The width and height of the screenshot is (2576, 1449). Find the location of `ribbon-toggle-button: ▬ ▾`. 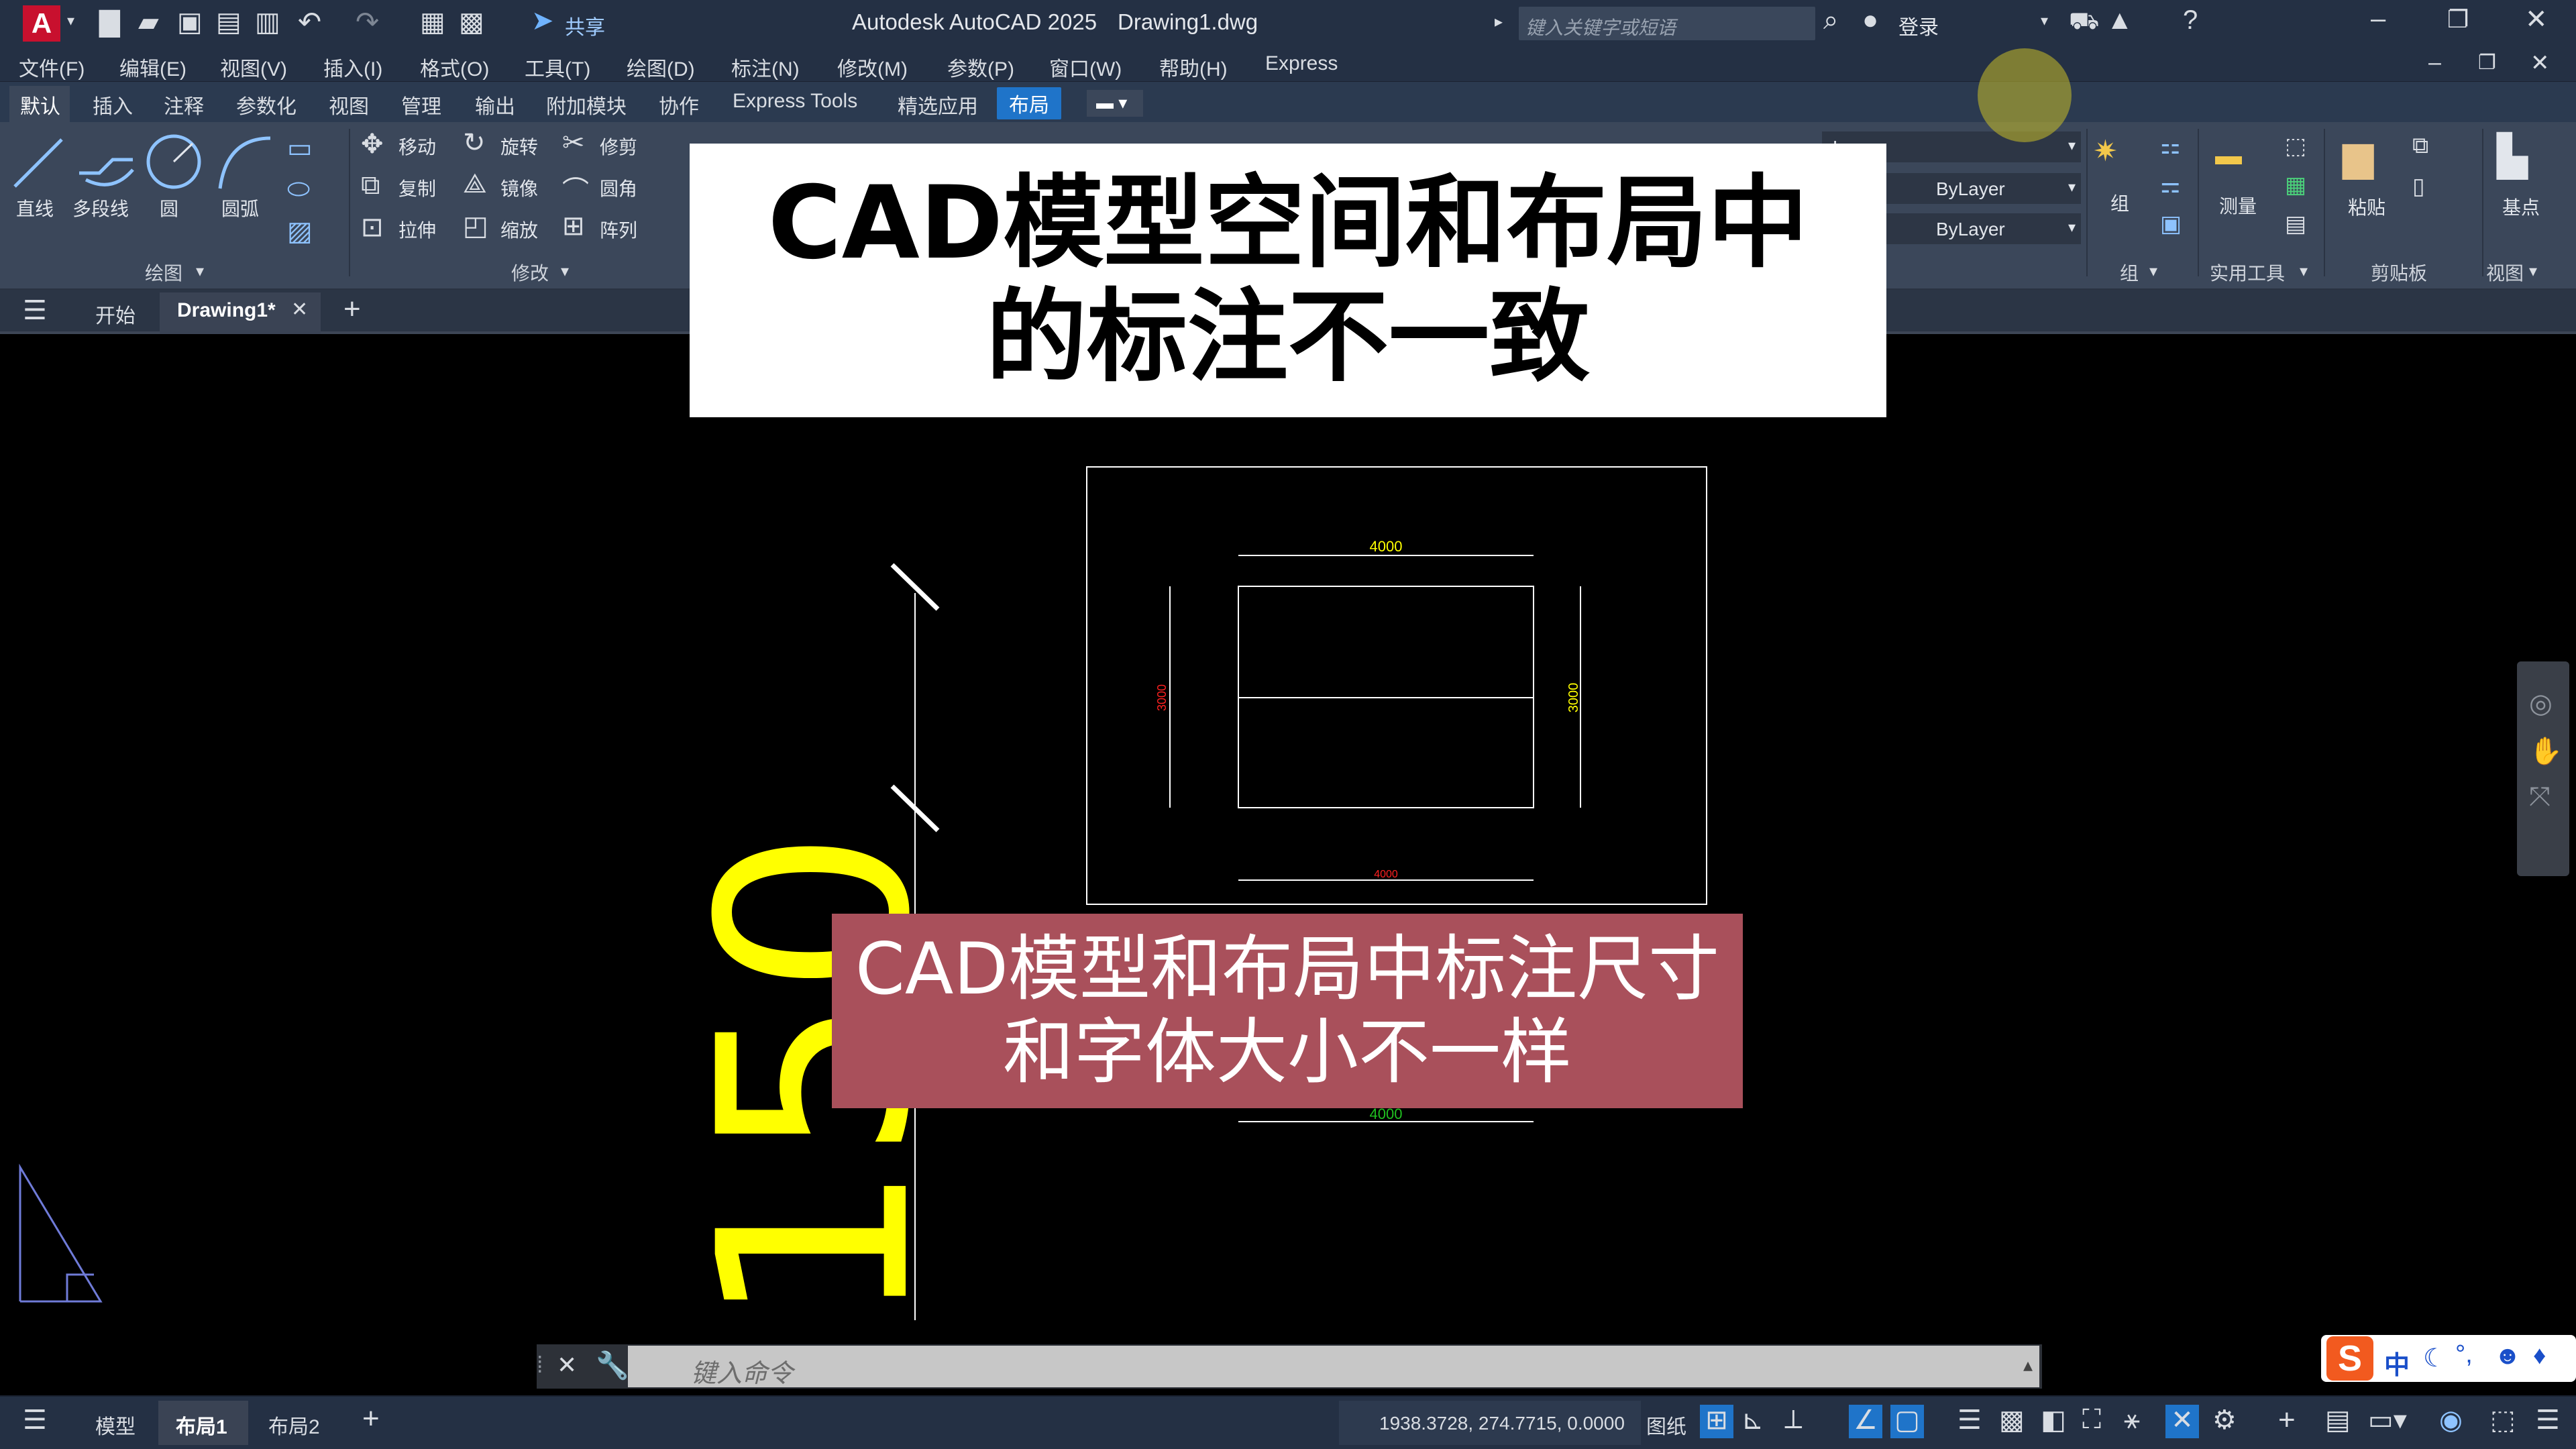

ribbon-toggle-button: ▬ ▾ is located at coordinates (1115, 103).